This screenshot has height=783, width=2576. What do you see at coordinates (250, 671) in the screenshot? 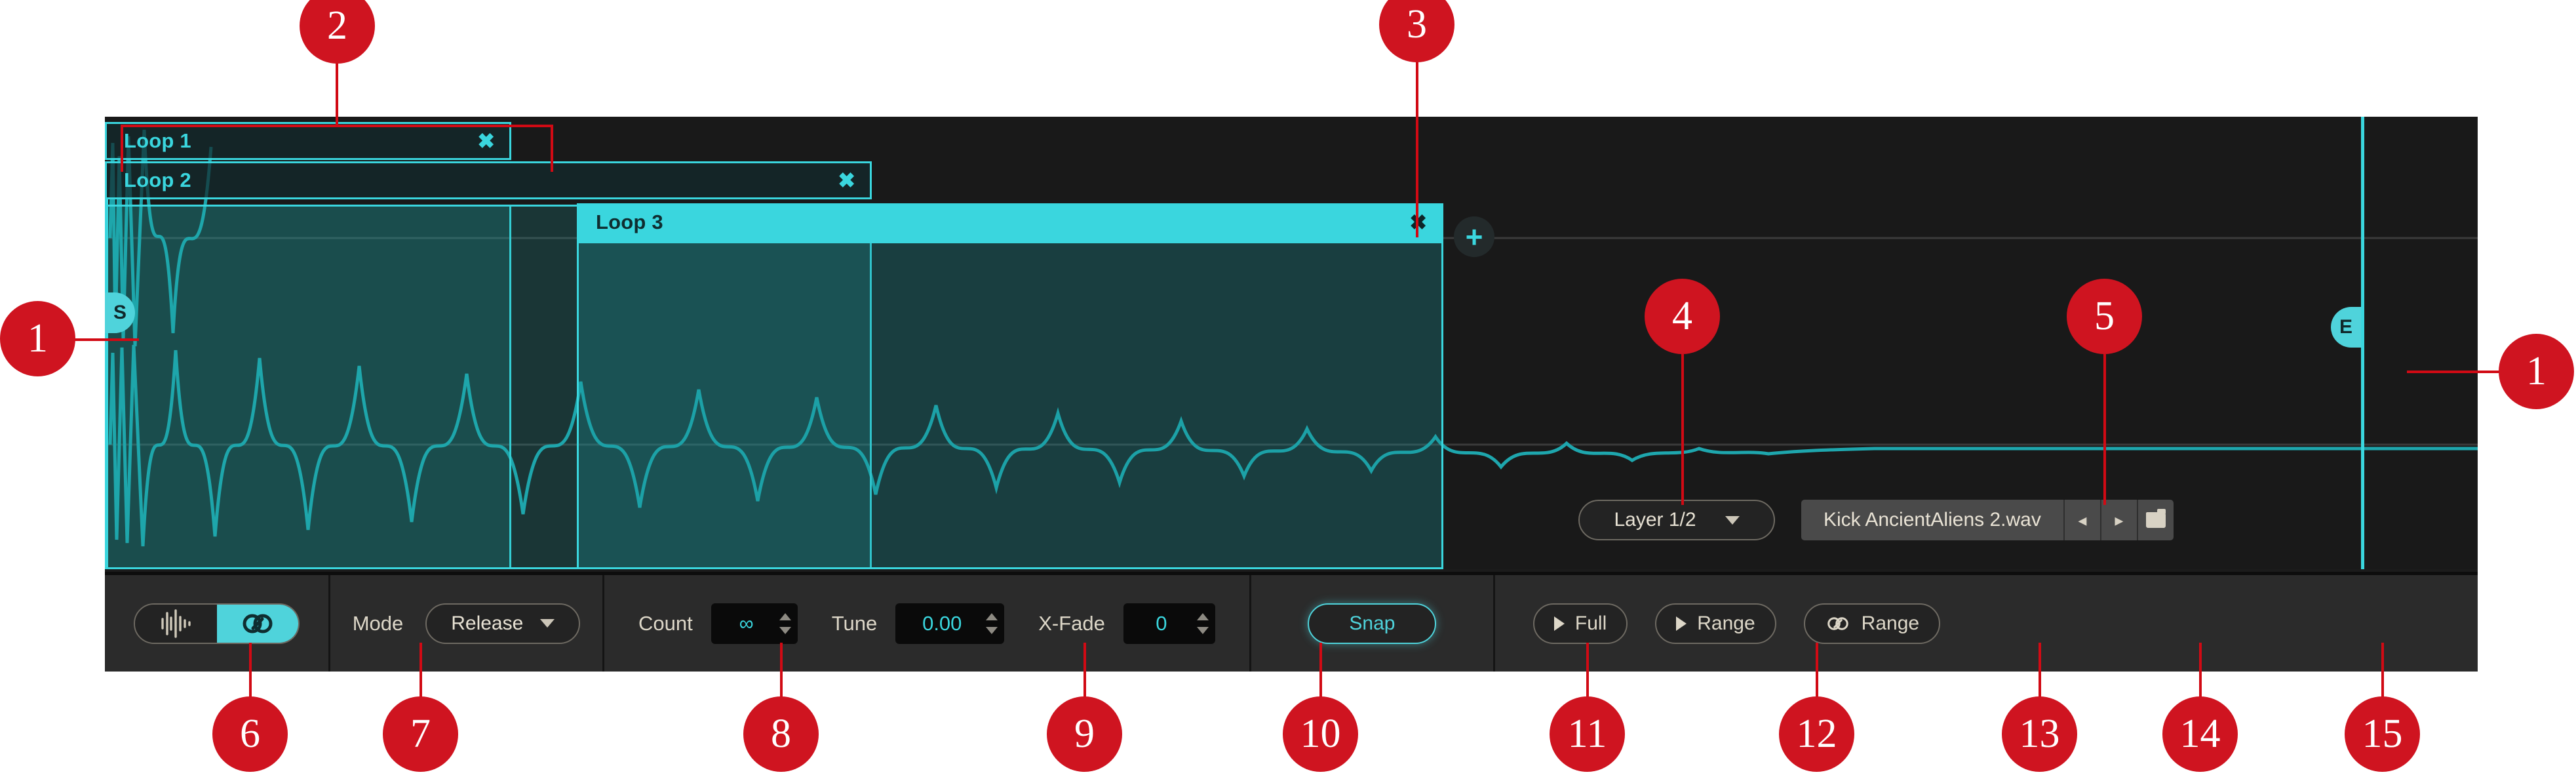
I see `callout-6-leader` at bounding box center [250, 671].